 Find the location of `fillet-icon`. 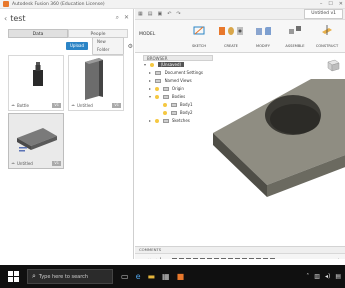

fillet-icon is located at coordinates (267, 31).